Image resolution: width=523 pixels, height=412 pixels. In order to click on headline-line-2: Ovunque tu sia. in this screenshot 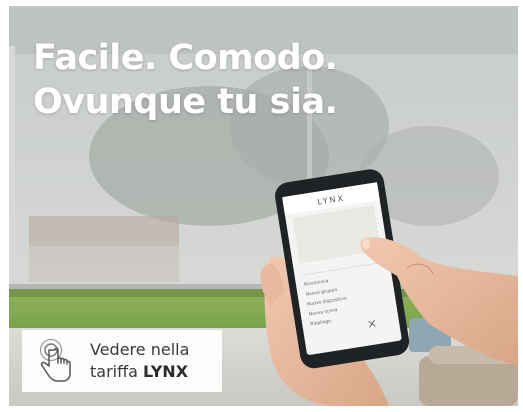, I will do `click(185, 102)`.